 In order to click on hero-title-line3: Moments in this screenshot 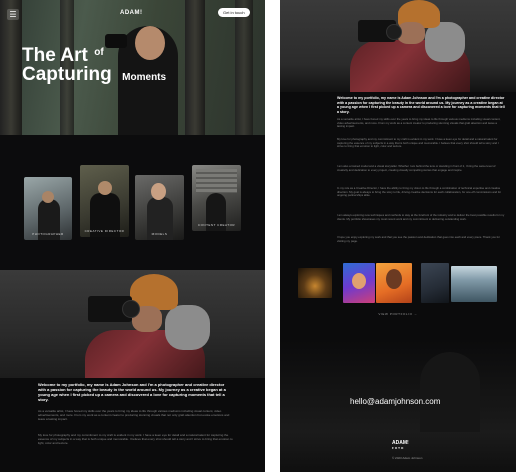, I will do `click(144, 77)`.